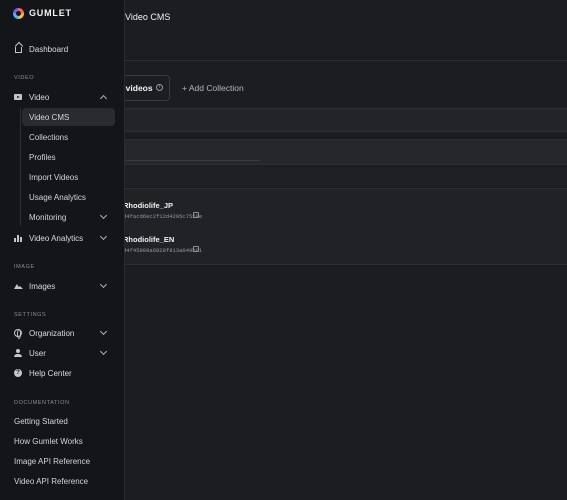 The width and height of the screenshot is (567, 500). Describe the element at coordinates (49, 49) in the screenshot. I see `sidebar-item-label: Dashboard` at that location.